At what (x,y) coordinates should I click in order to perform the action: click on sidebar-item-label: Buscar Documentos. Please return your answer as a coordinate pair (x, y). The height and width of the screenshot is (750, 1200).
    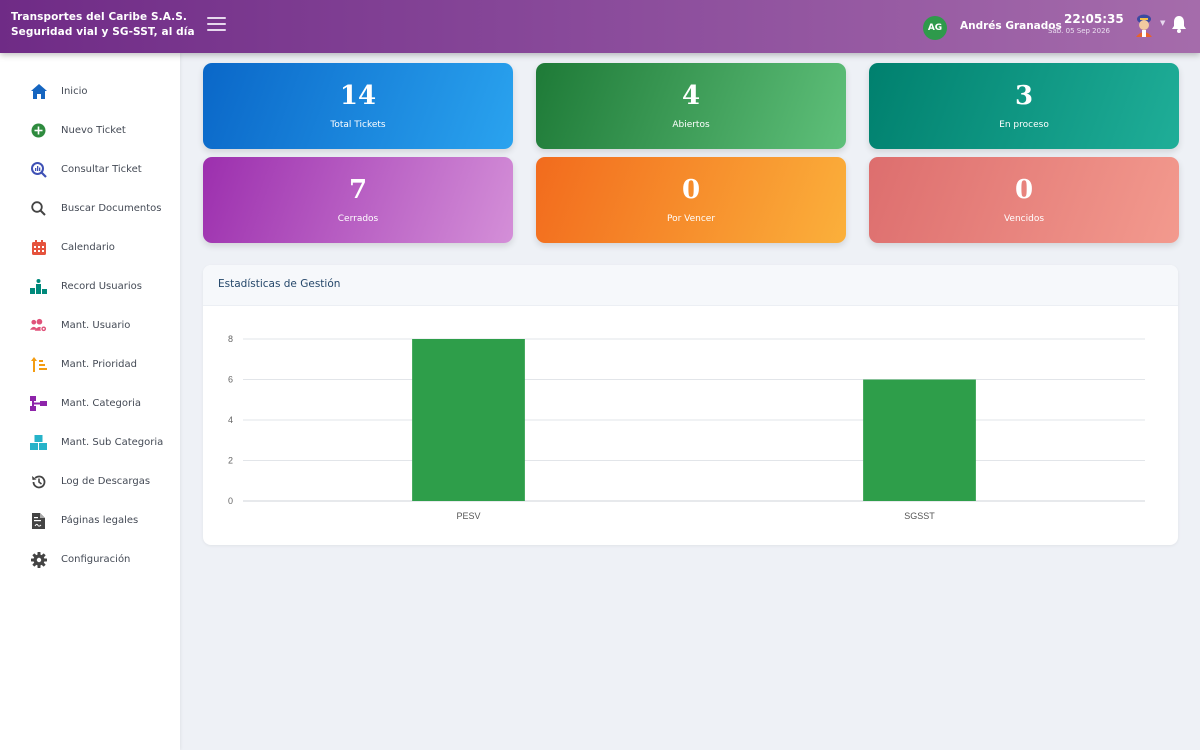
    Looking at the image, I should click on (111, 208).